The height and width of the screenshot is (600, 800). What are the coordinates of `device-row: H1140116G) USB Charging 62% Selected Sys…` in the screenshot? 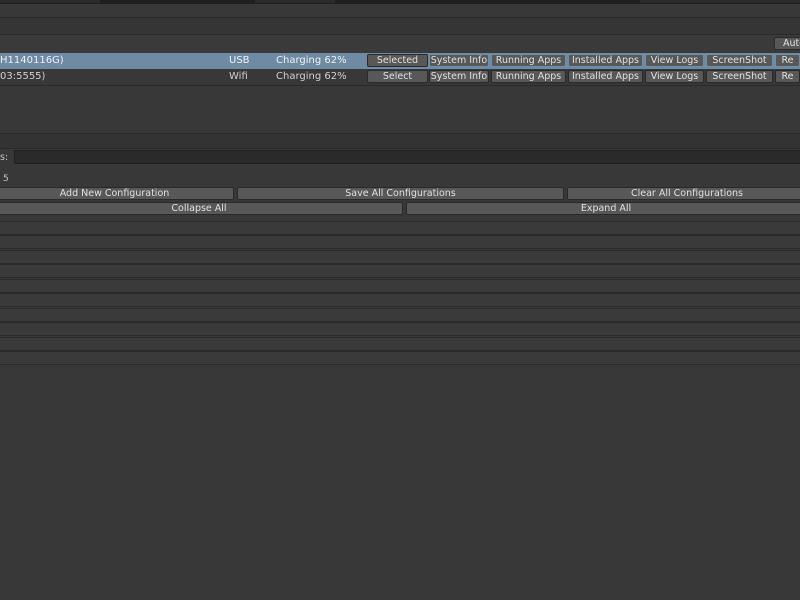 It's located at (400, 61).